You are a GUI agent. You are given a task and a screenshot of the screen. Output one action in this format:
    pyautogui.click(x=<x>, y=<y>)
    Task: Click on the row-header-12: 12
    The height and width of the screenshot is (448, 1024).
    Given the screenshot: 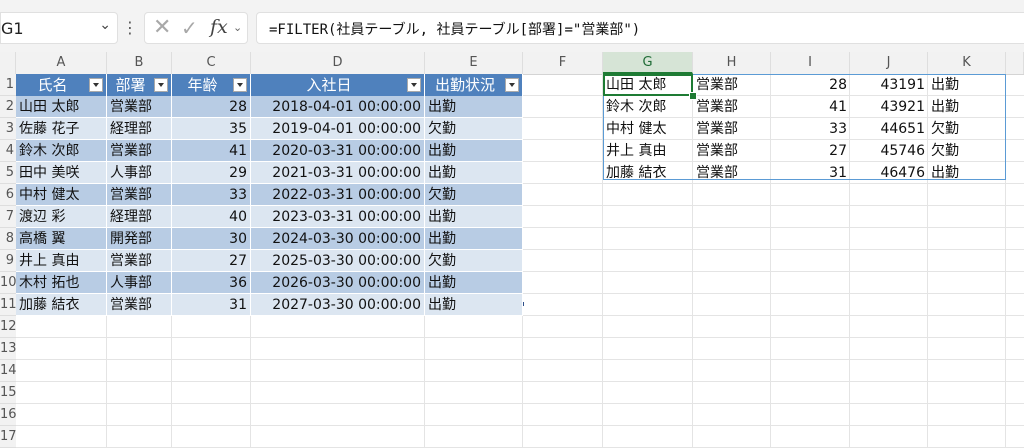 What is the action you would take?
    pyautogui.click(x=8, y=327)
    